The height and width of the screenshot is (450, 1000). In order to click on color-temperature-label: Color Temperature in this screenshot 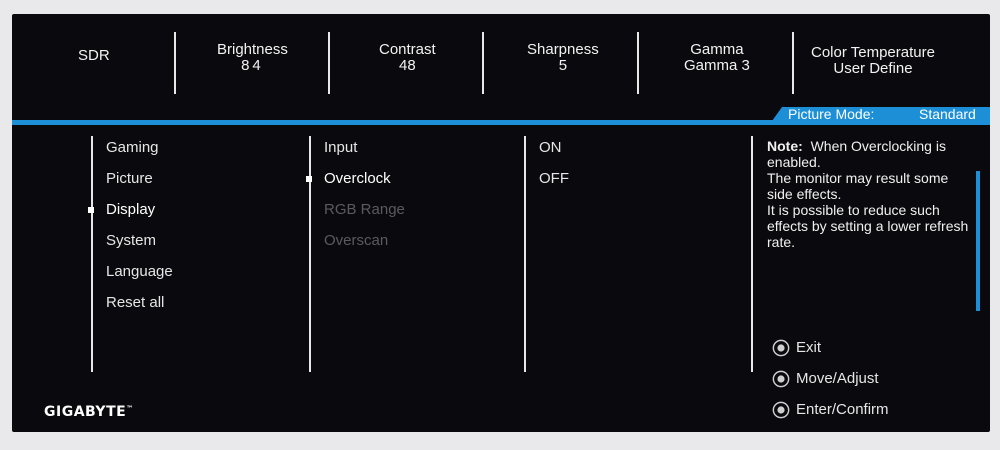, I will do `click(873, 52)`.